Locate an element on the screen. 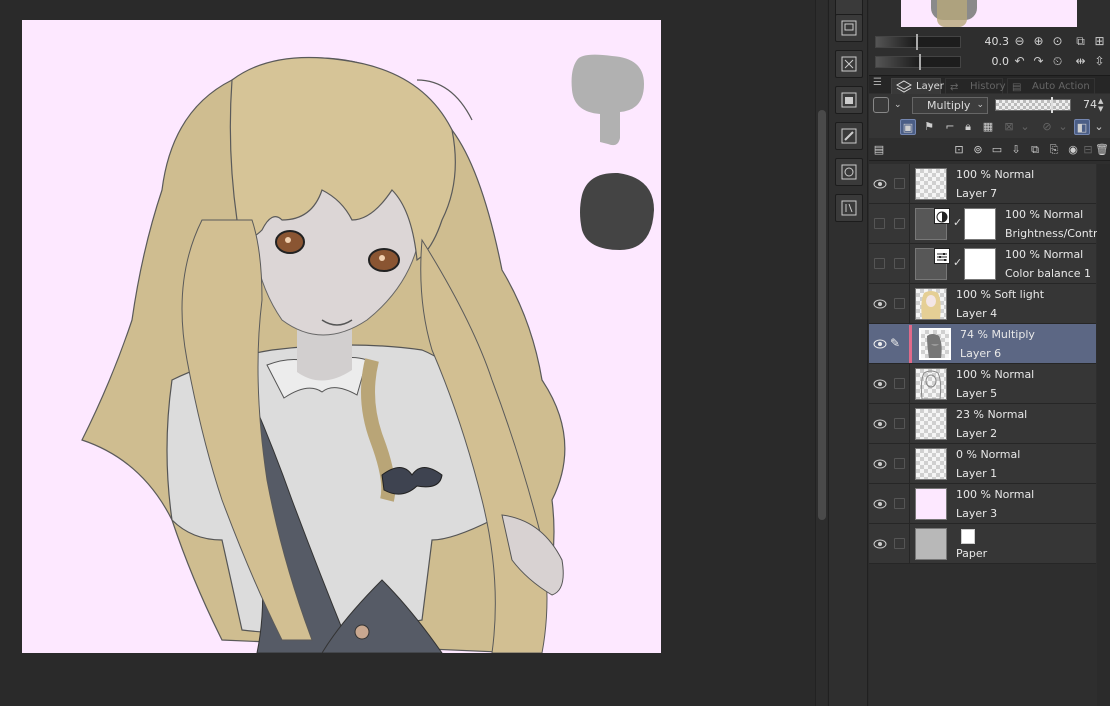 The image size is (1110, 706). new-vector-layer-icon: ⊚ is located at coordinates (978, 150).